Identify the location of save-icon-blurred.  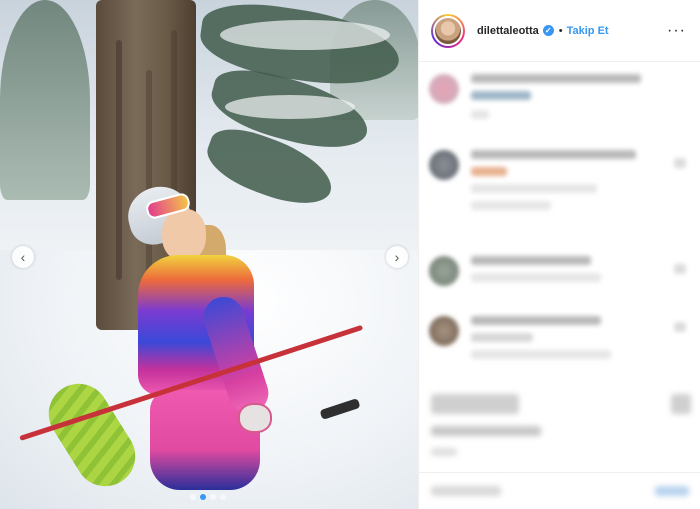
(681, 404).